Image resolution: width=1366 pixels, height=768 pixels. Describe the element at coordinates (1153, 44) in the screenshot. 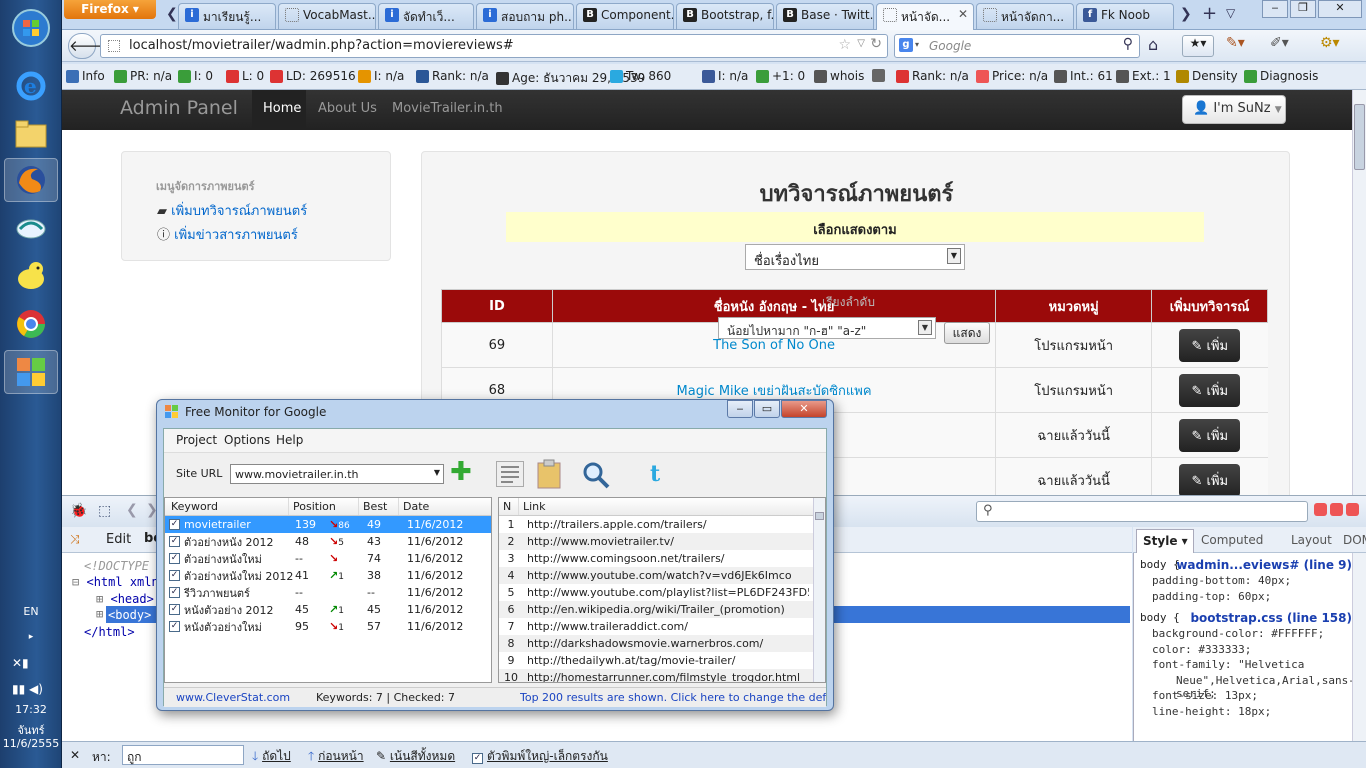

I see `home-icon: ⌂` at that location.